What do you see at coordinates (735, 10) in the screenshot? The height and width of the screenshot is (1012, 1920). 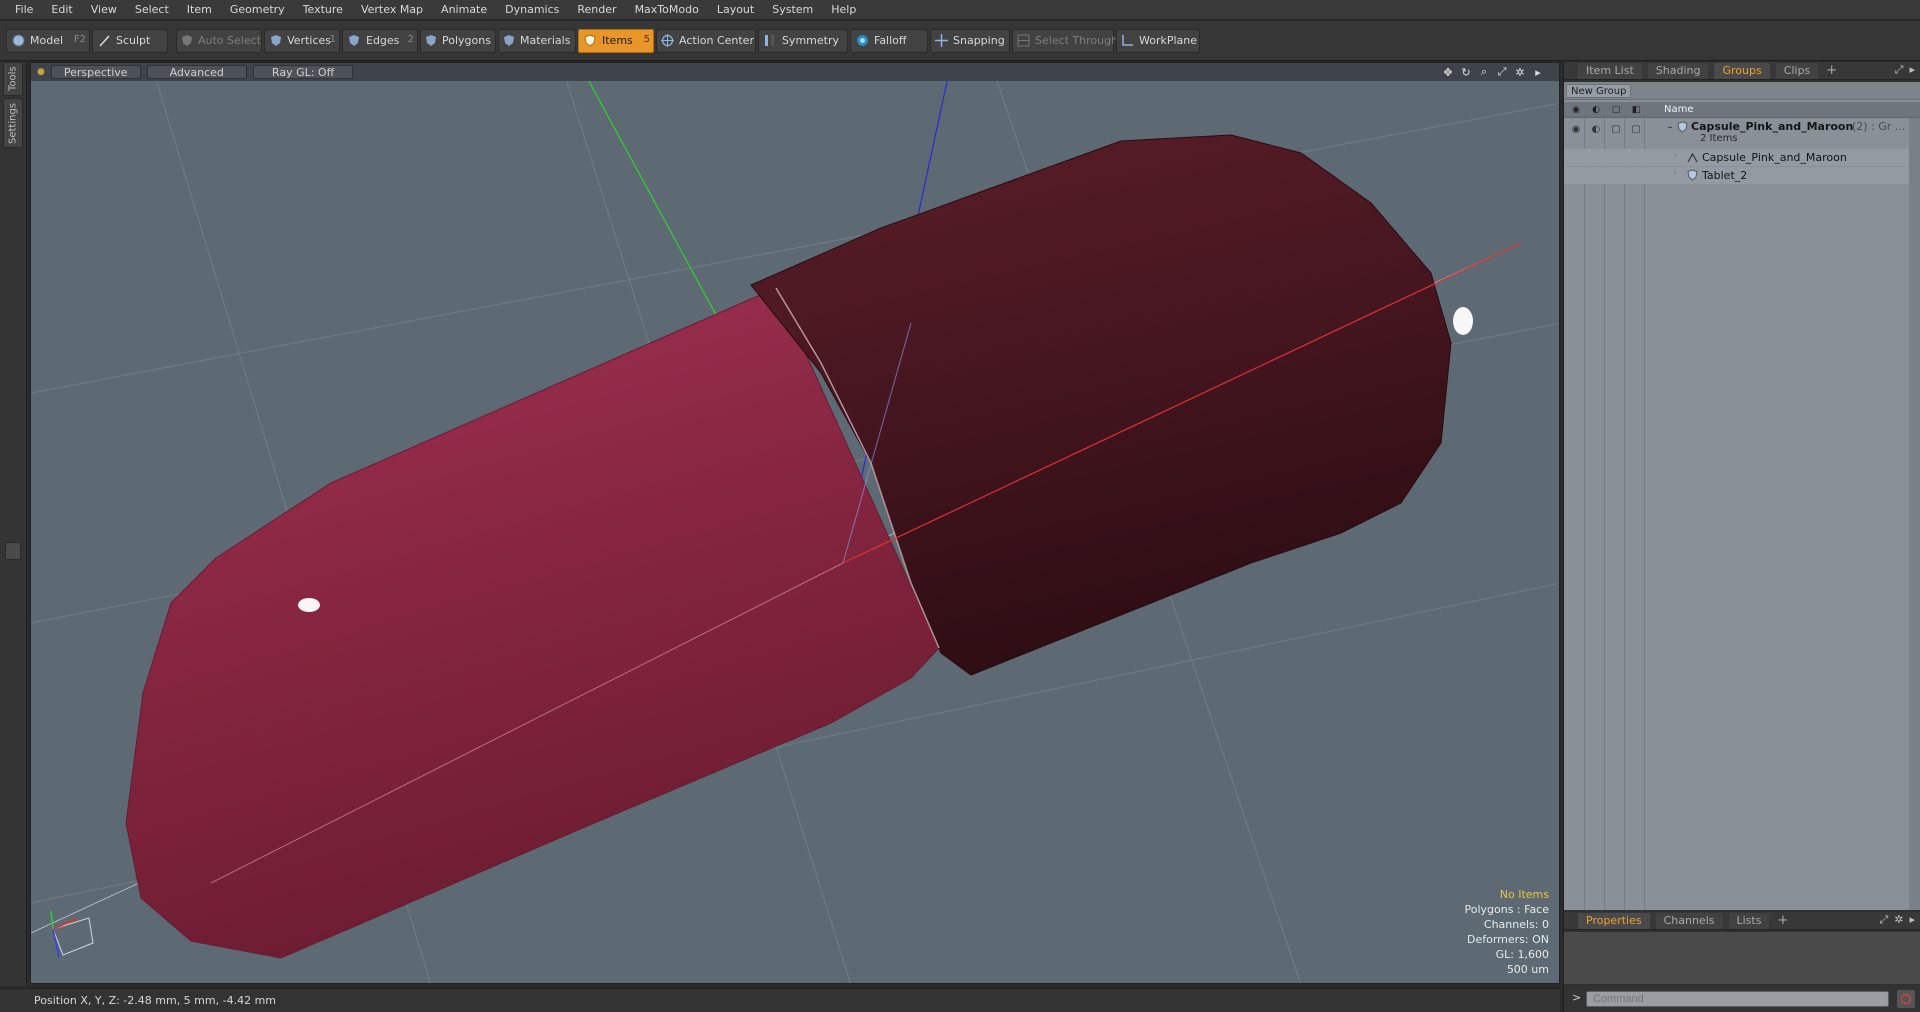 I see `menu-layout: Layout` at bounding box center [735, 10].